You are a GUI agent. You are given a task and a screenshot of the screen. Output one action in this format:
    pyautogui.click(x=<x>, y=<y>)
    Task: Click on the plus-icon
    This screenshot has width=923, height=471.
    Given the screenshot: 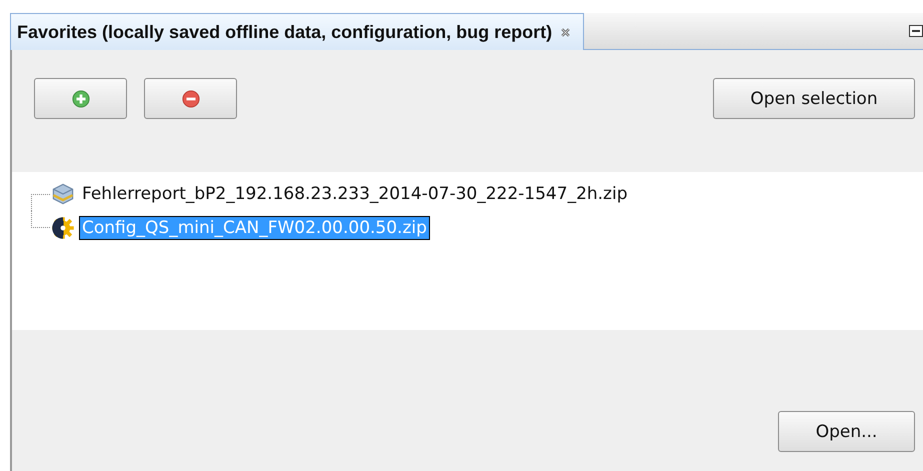 What is the action you would take?
    pyautogui.click(x=81, y=99)
    